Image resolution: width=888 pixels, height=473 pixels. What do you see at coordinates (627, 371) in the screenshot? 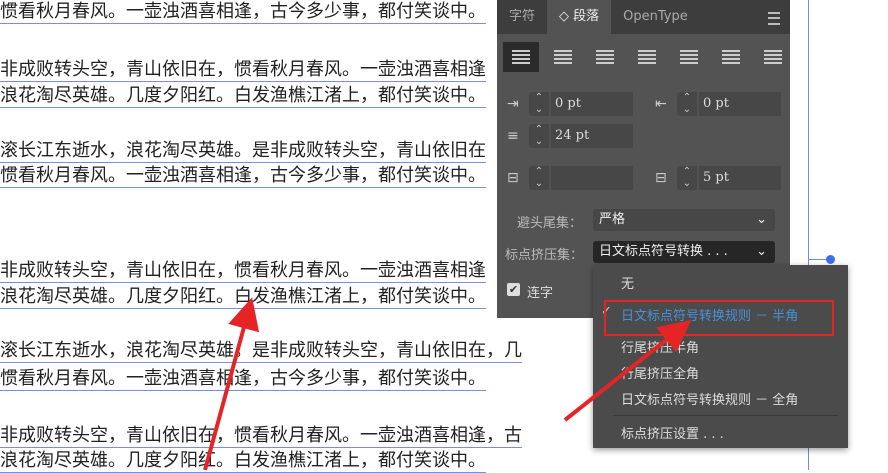
I see `red-arrow-right` at bounding box center [627, 371].